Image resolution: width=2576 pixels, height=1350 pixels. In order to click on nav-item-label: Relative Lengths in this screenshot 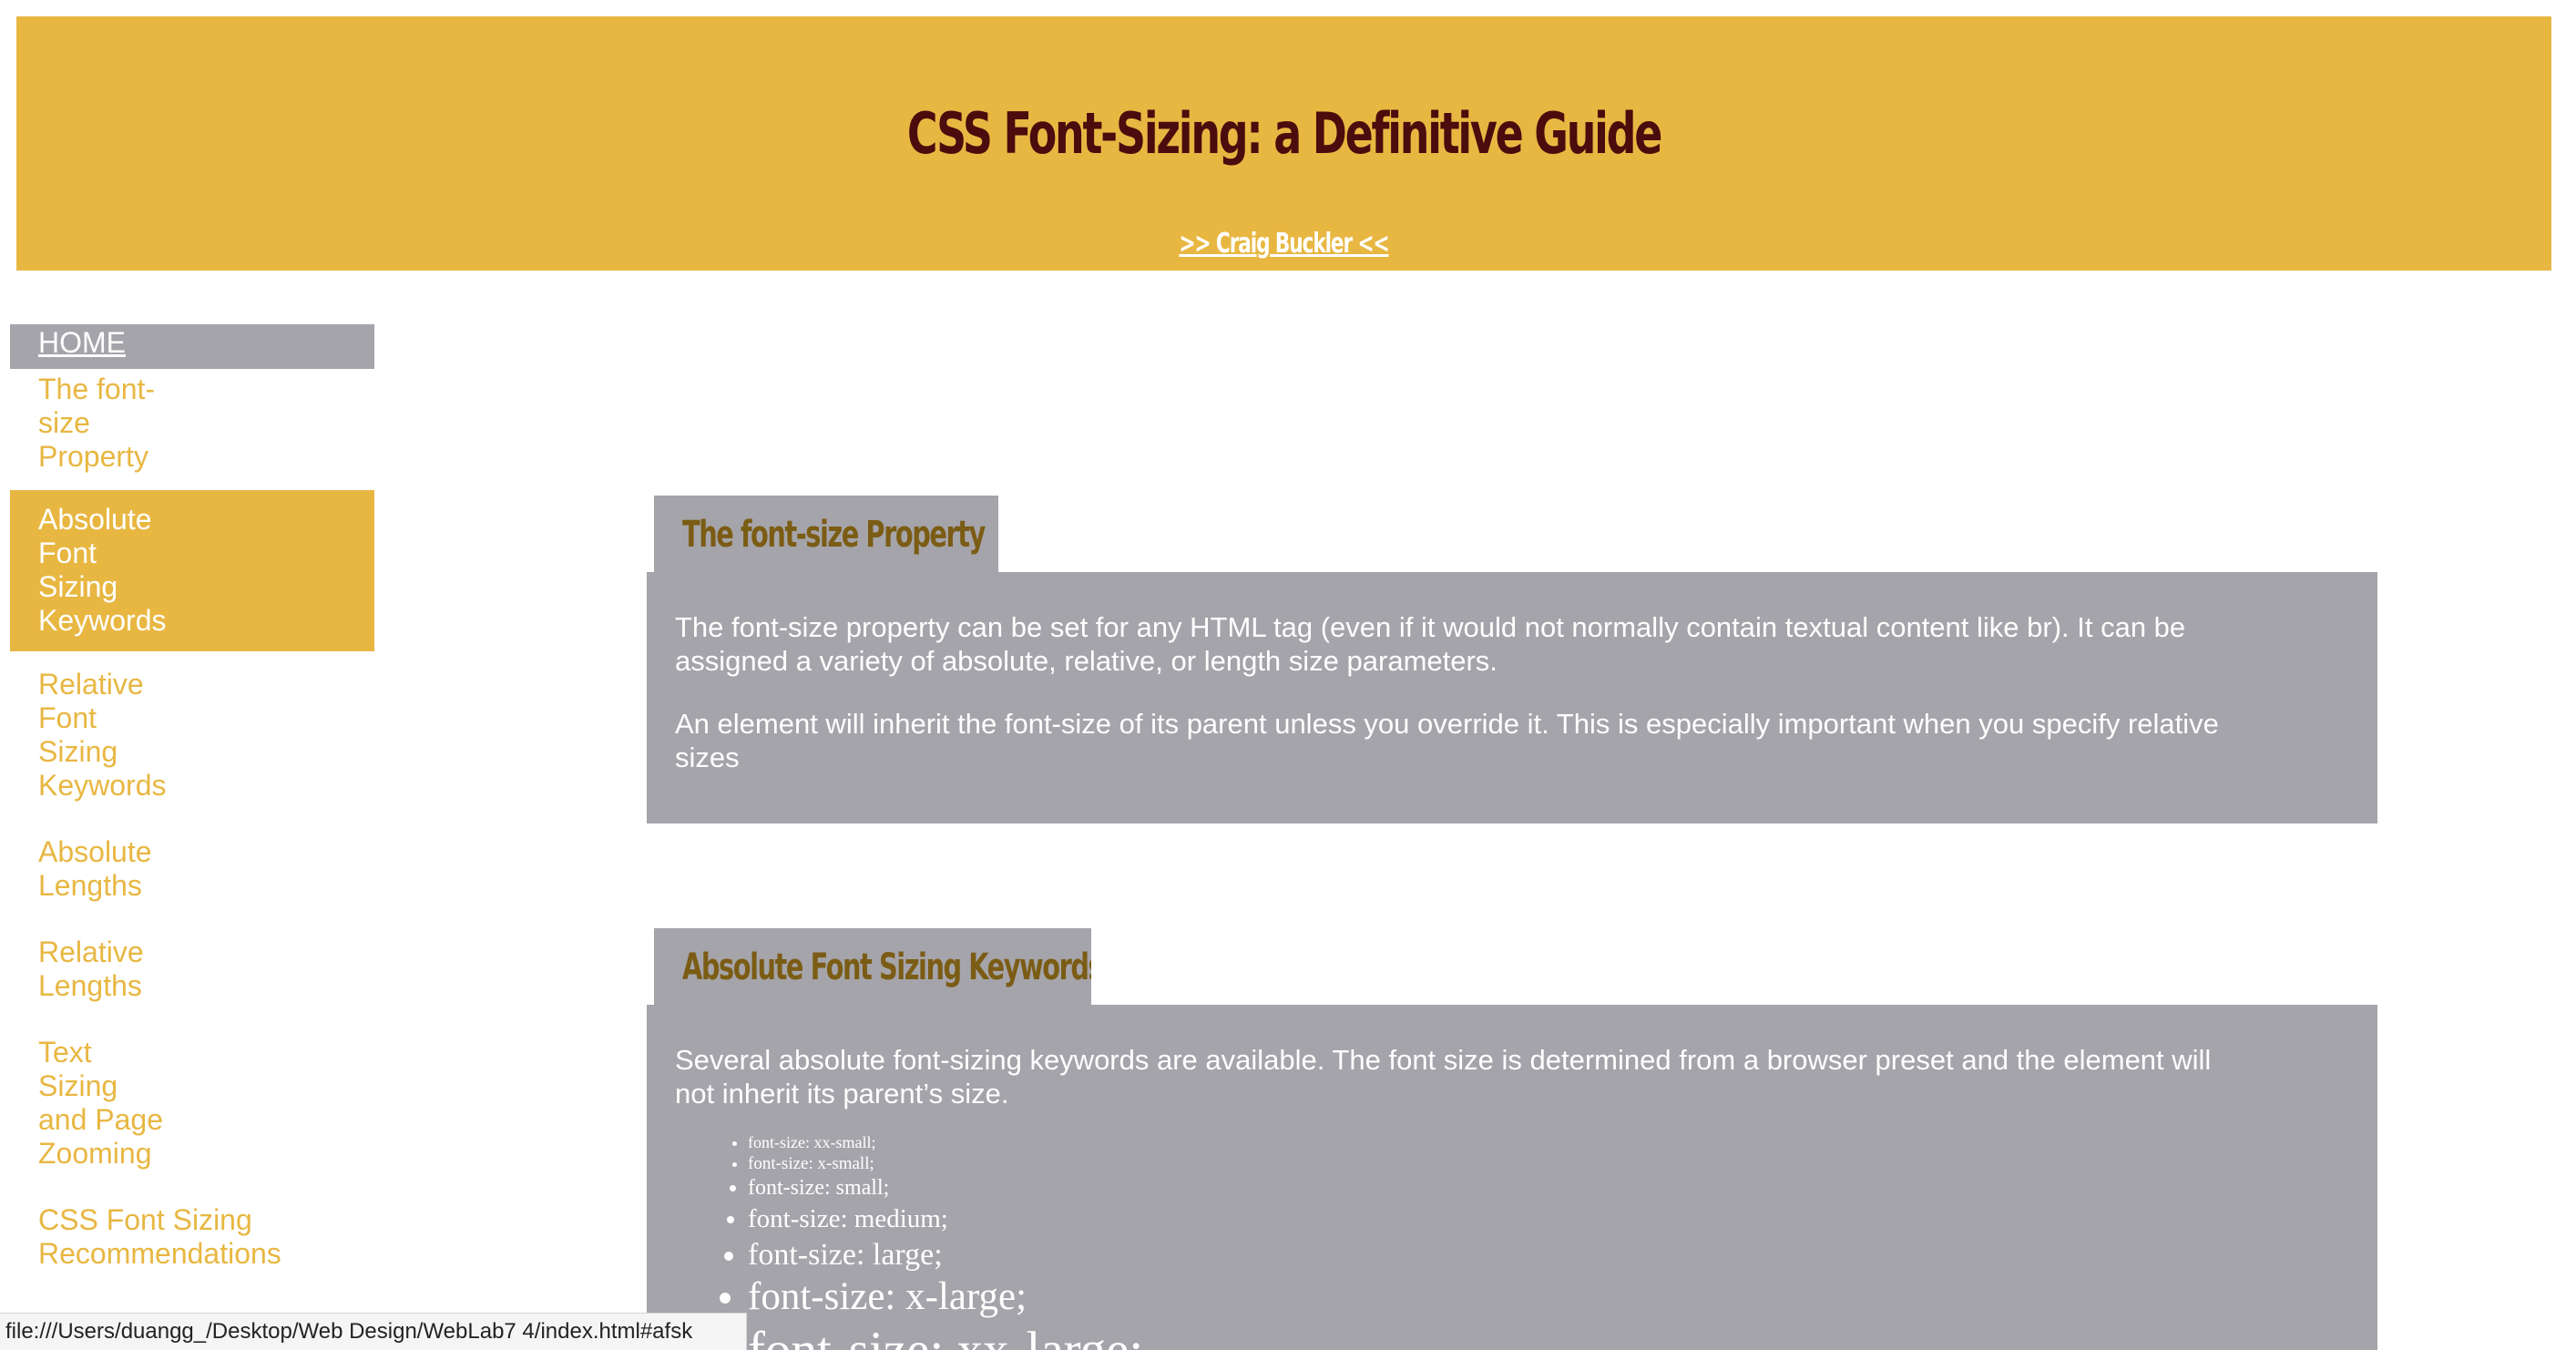, I will do `click(91, 969)`.